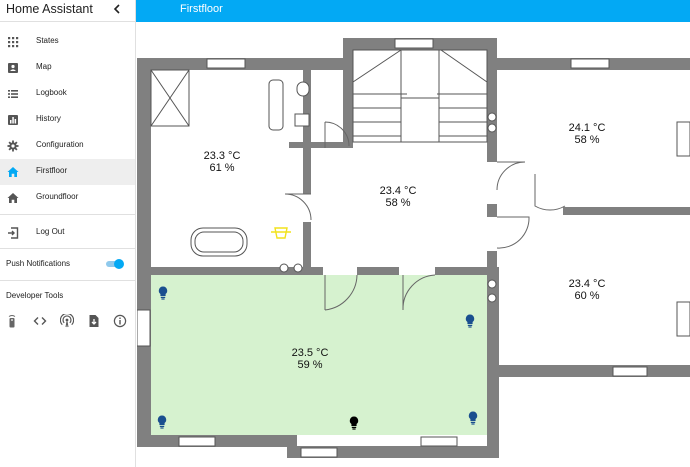 Image resolution: width=690 pixels, height=467 pixels. I want to click on sidebar-header: Home Assistant, so click(67, 11).